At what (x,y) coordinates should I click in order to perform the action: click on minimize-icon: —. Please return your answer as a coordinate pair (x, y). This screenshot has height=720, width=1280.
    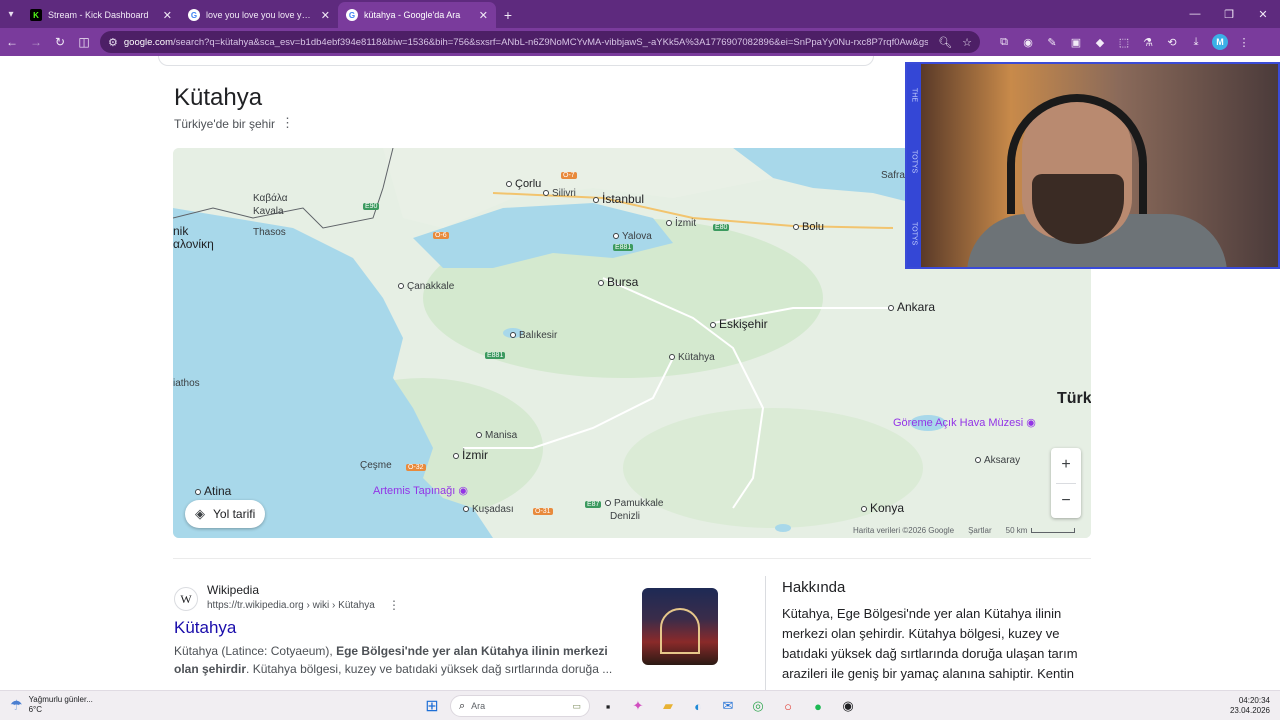
    Looking at the image, I should click on (1195, 14).